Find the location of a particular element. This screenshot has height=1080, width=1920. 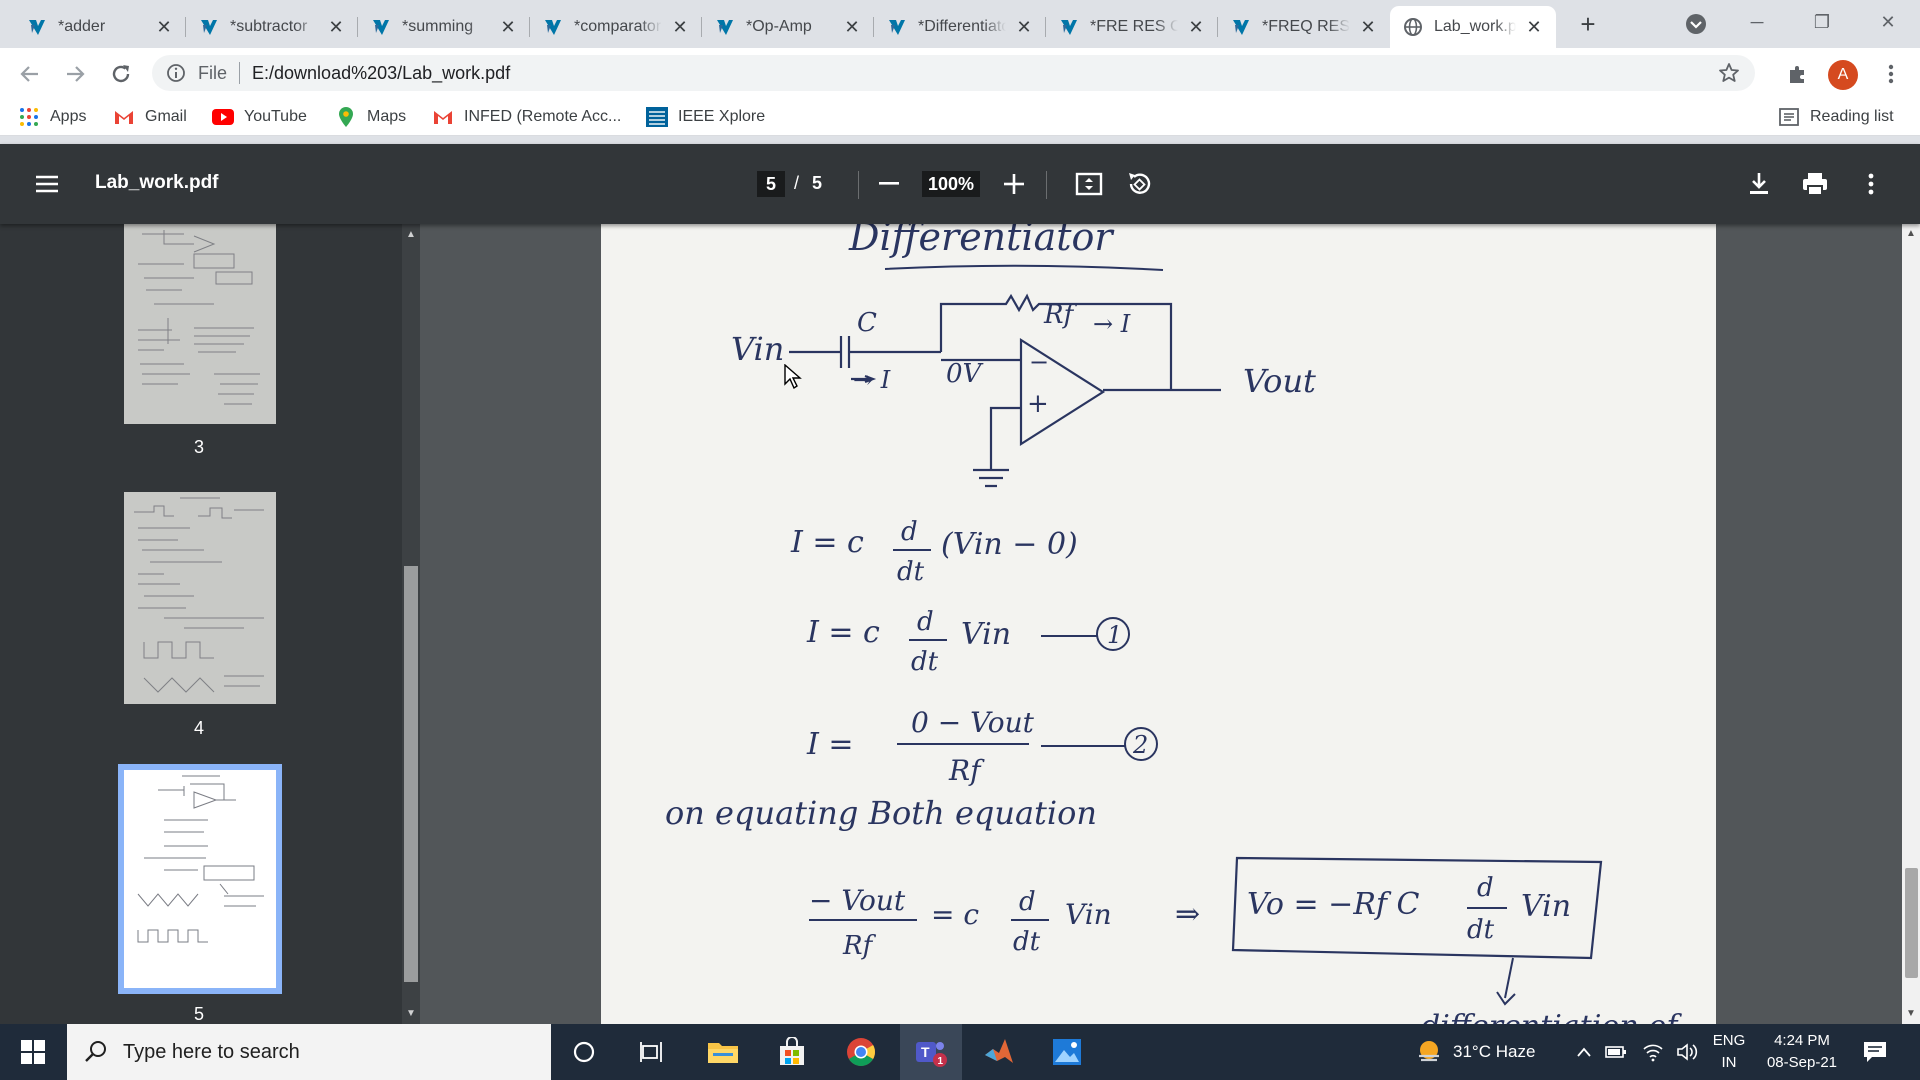

hamburger-menu-icon is located at coordinates (47, 184).